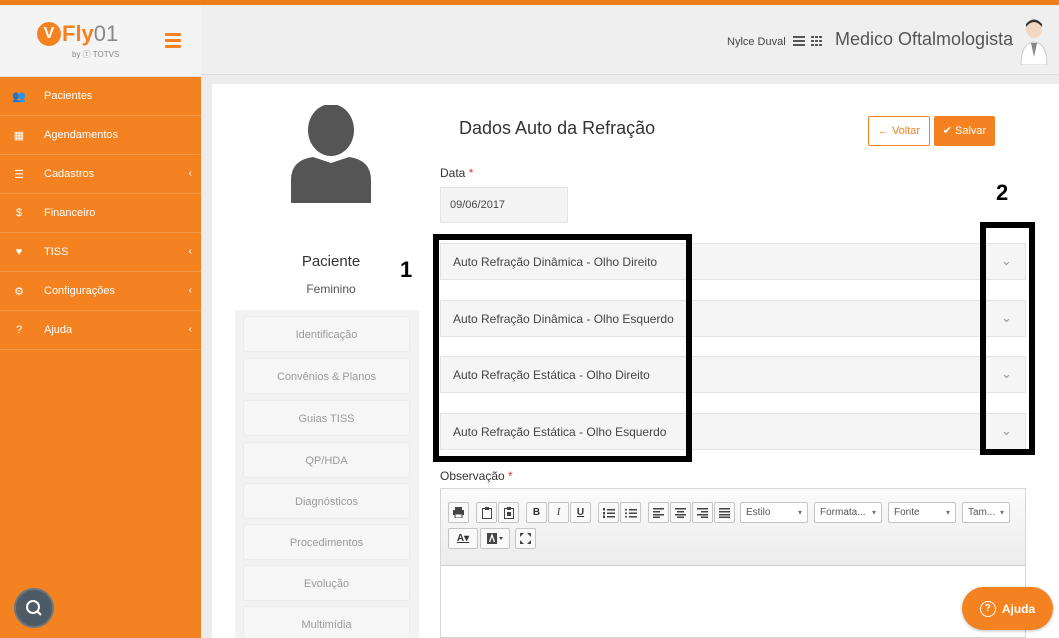  What do you see at coordinates (100, 96) in the screenshot?
I see `sidebar-item-pacientes: 👥 Pacientes` at bounding box center [100, 96].